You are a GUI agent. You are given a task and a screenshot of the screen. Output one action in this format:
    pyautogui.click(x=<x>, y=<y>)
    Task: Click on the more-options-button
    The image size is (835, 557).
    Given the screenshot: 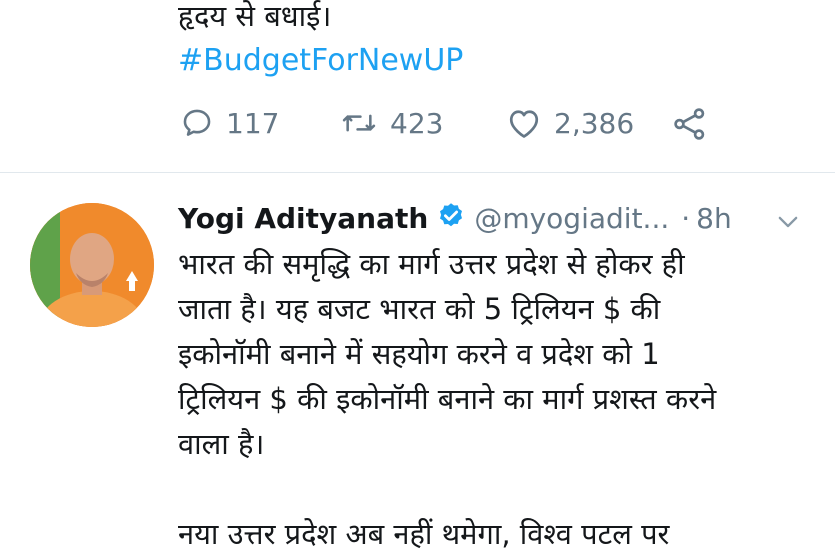 What is the action you would take?
    pyautogui.click(x=788, y=224)
    